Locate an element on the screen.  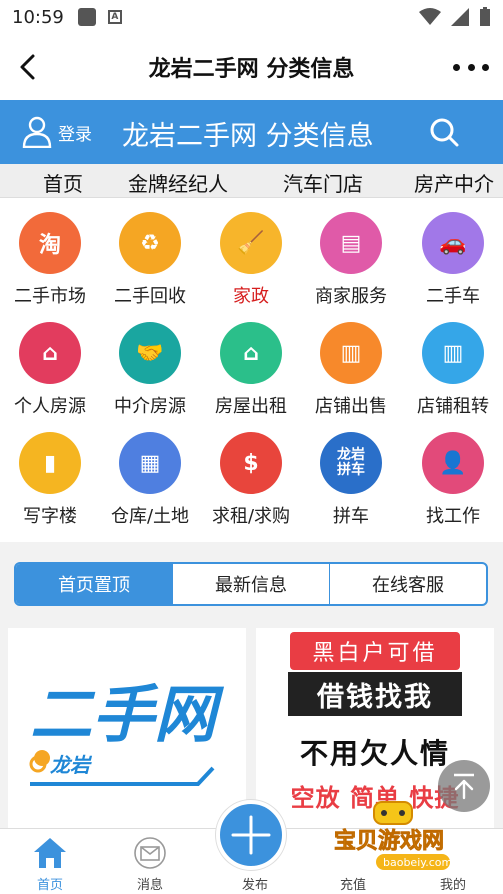
plus-icon is located at coordinates (251, 835).